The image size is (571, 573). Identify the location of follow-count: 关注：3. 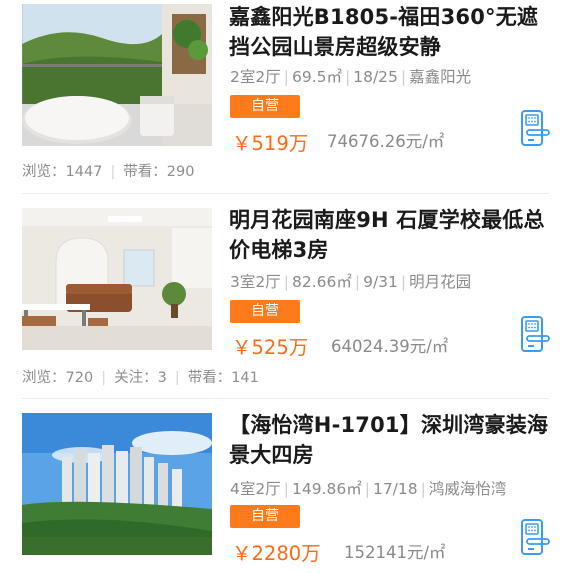
(140, 378).